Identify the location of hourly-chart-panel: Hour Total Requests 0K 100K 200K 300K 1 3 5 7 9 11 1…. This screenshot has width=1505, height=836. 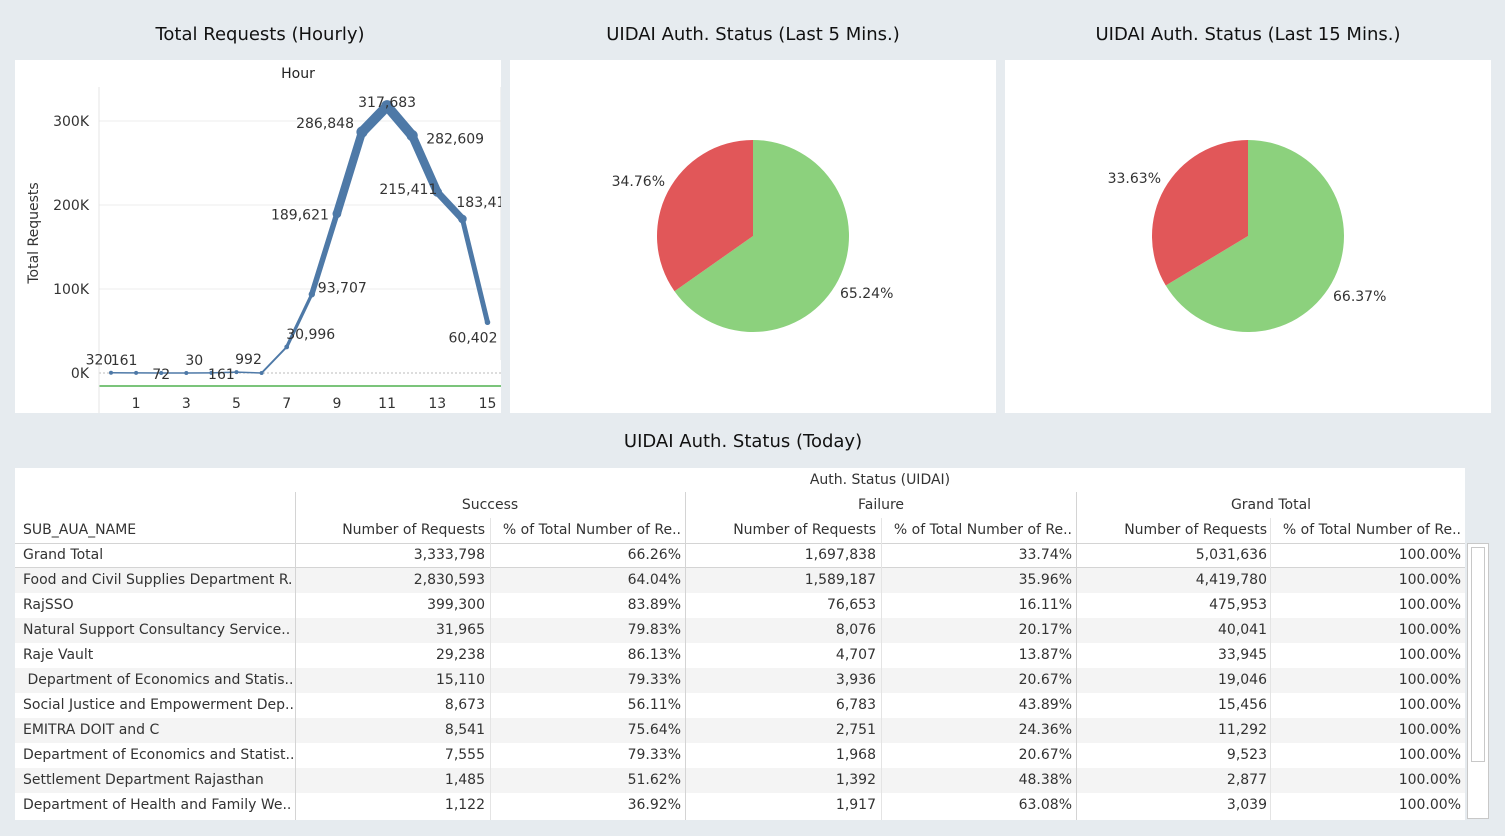
(264, 236).